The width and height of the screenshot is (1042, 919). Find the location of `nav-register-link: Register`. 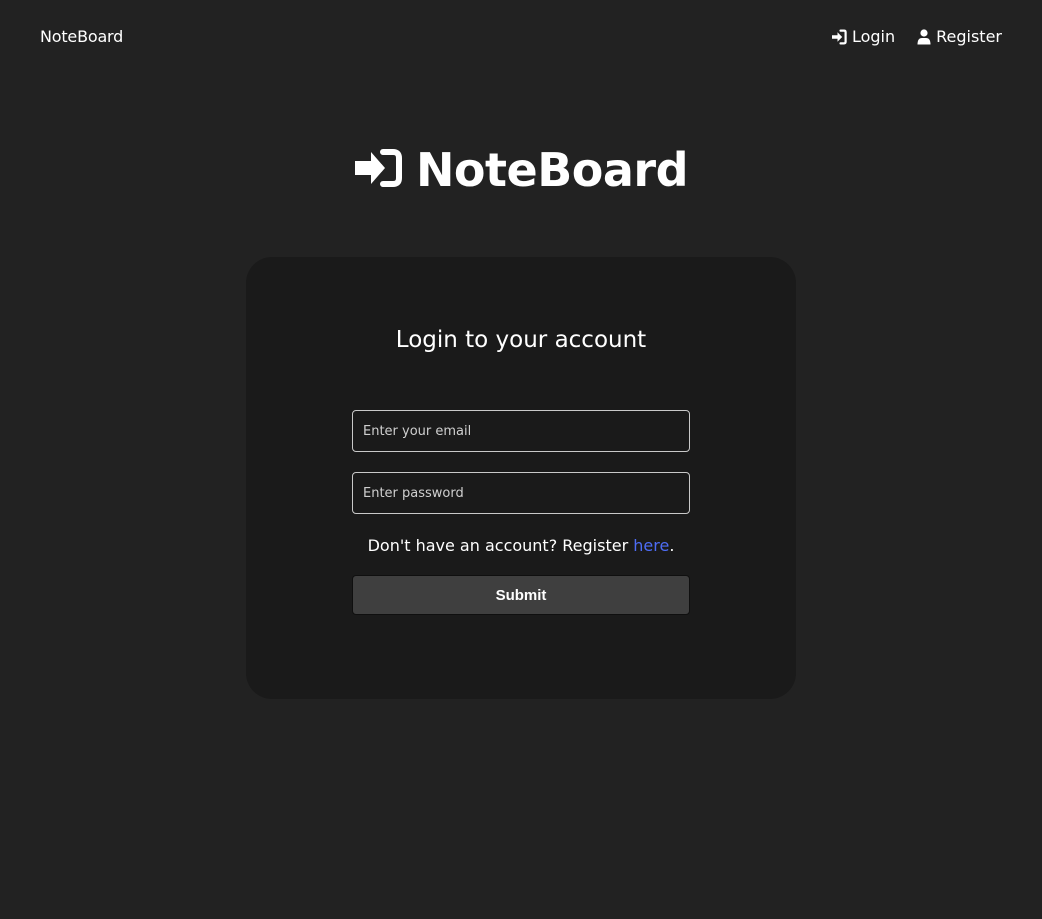

nav-register-link: Register is located at coordinates (959, 37).